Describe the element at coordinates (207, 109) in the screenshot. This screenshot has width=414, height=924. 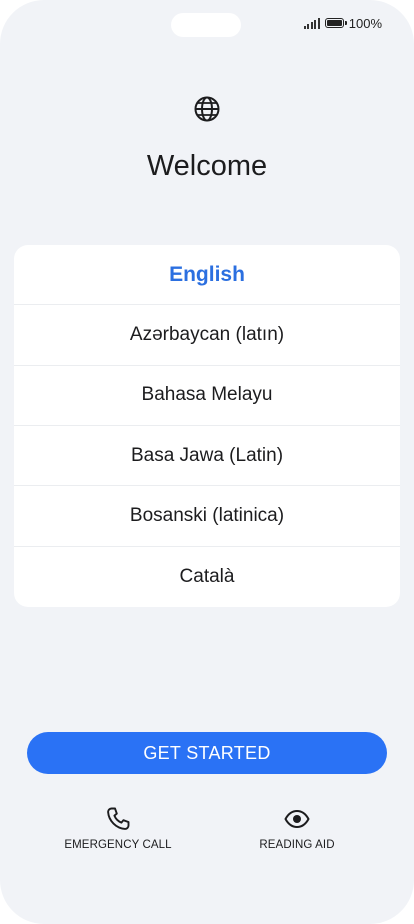
I see `globe-icon` at that location.